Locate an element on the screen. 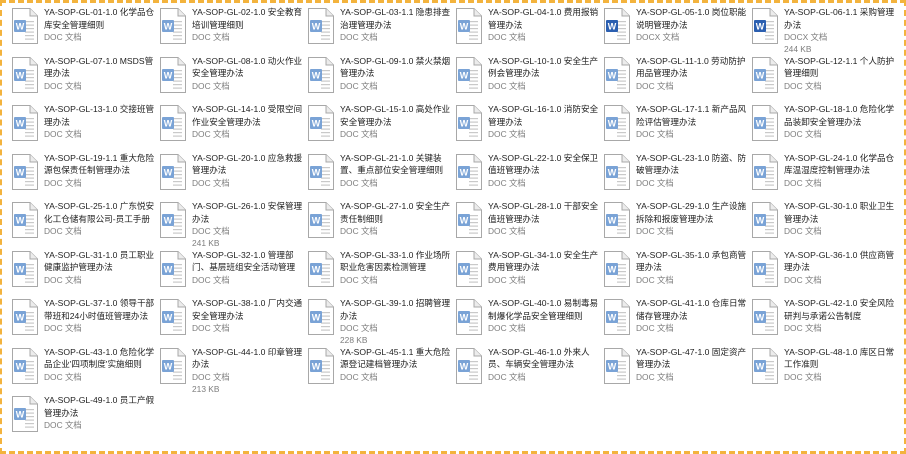 The image size is (906, 454). file-item: W YA-SOP-GL-15-1.0 高处作业安全管理办法 DOC 文档 is located at coordinates (380, 127).